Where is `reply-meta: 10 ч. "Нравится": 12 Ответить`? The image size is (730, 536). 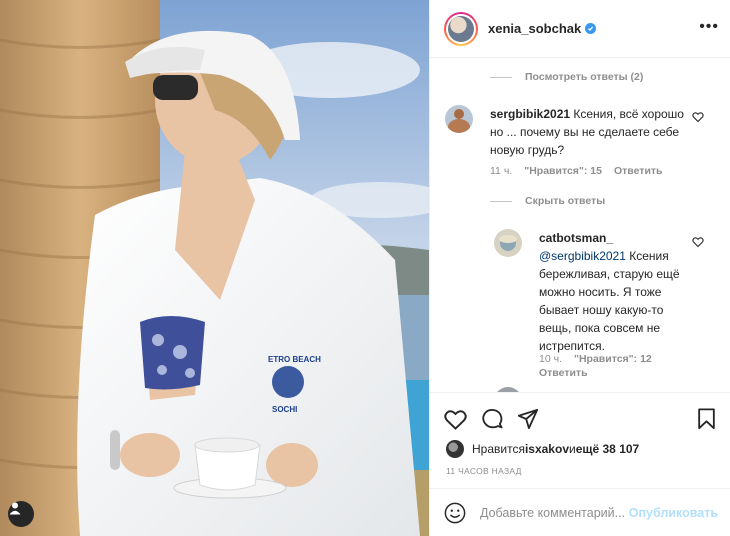
reply-meta: 10 ч. "Нравится": 12 Ответить is located at coordinates (599, 366).